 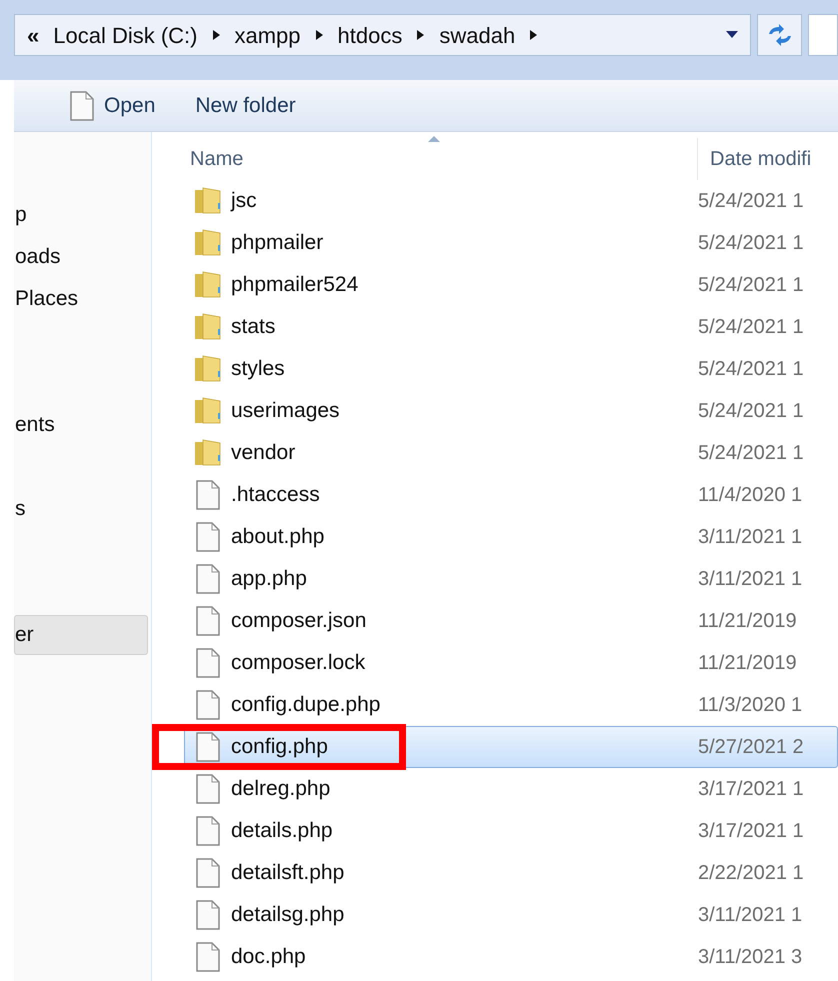 I want to click on file-name: composer.lock, so click(x=298, y=663).